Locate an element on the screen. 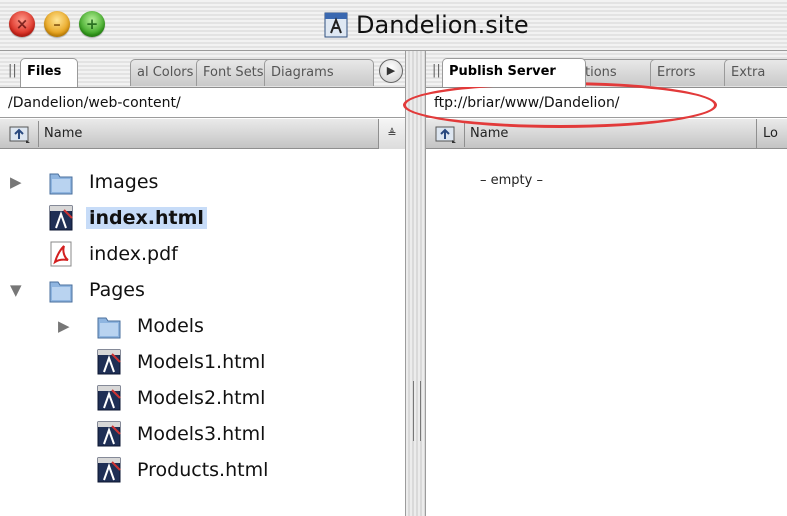 Image resolution: width=787 pixels, height=516 pixels. empty-list-text: – empty – is located at coordinates (511, 180).